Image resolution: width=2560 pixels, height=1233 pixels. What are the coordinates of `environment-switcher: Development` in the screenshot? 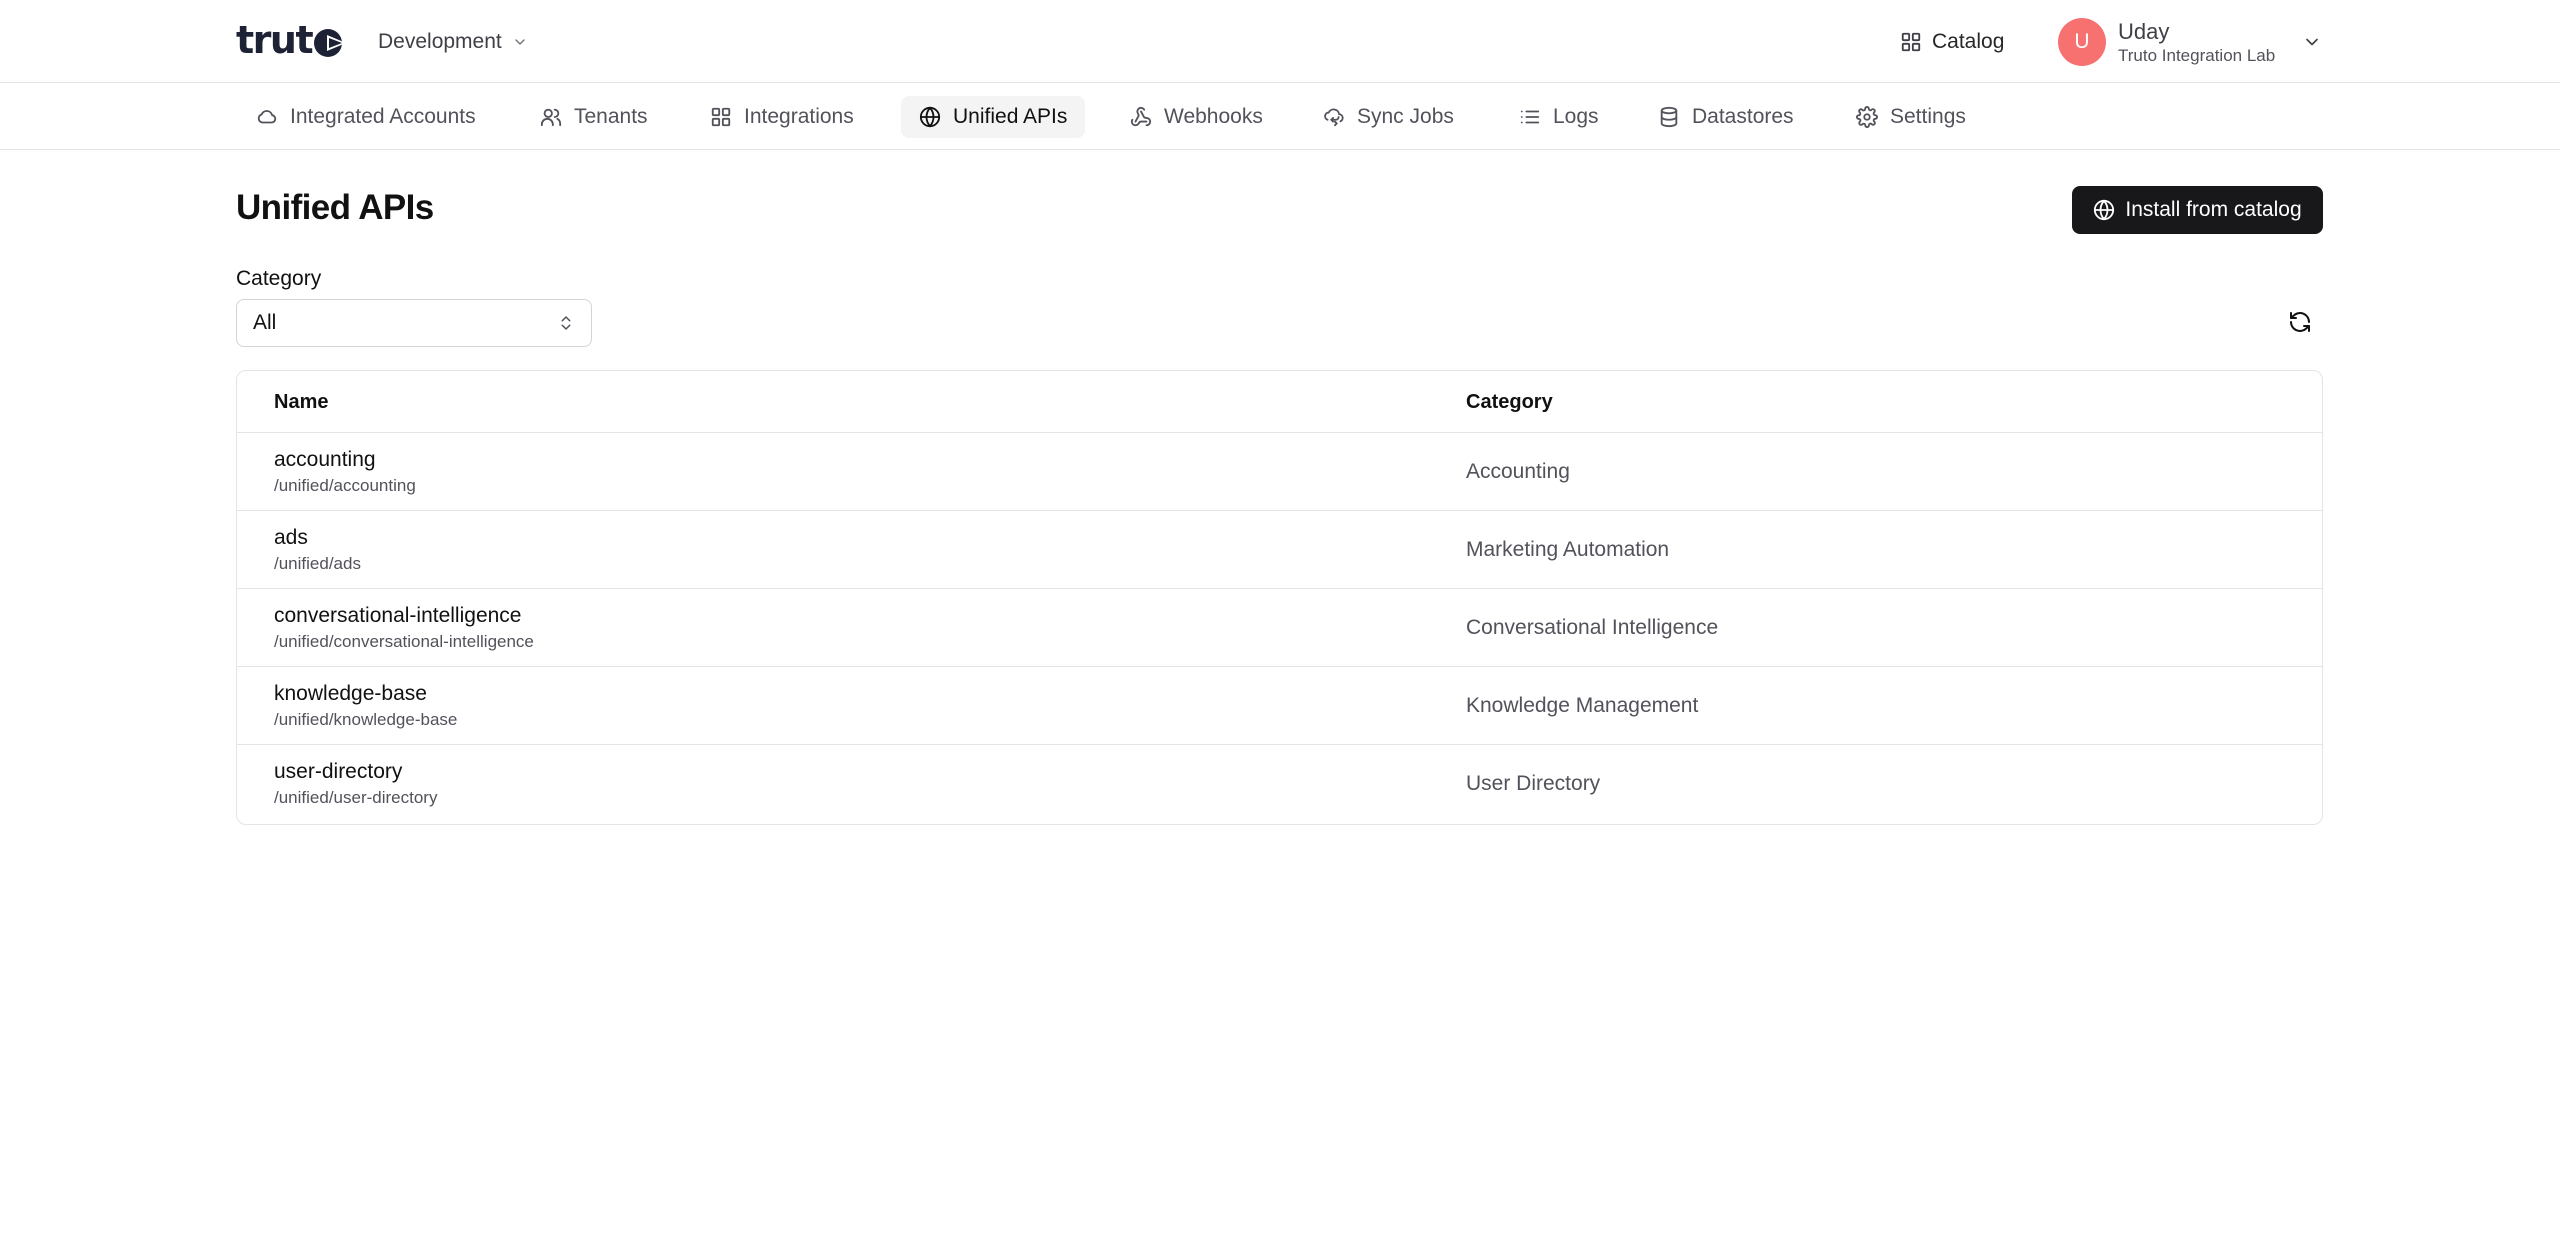 It's located at (453, 42).